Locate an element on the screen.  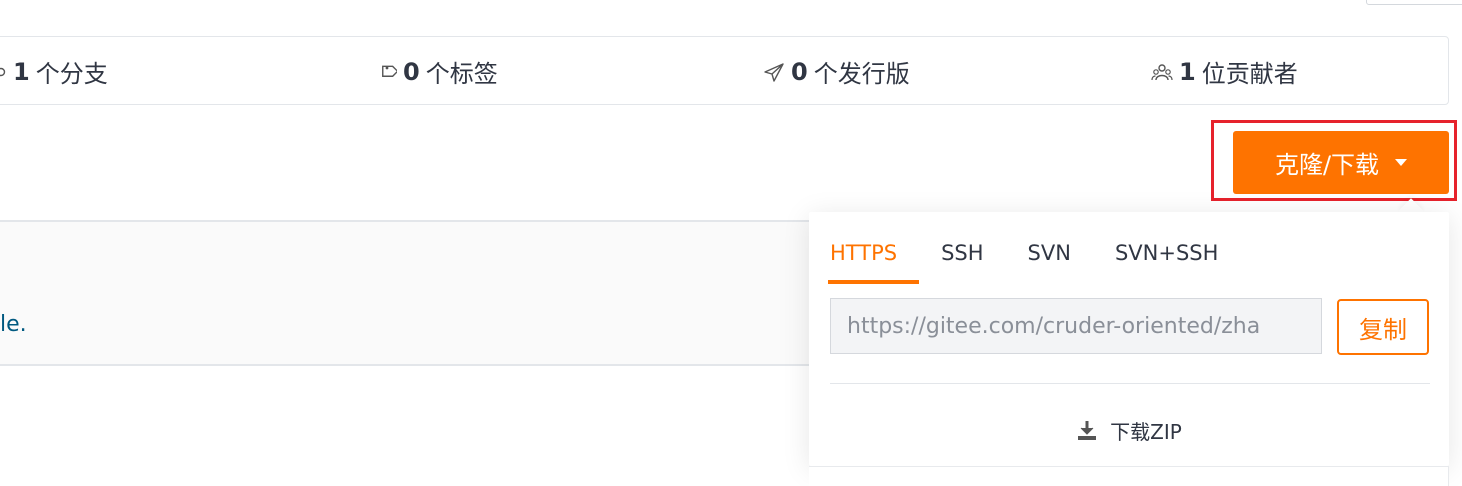
people-icon is located at coordinates (1162, 72).